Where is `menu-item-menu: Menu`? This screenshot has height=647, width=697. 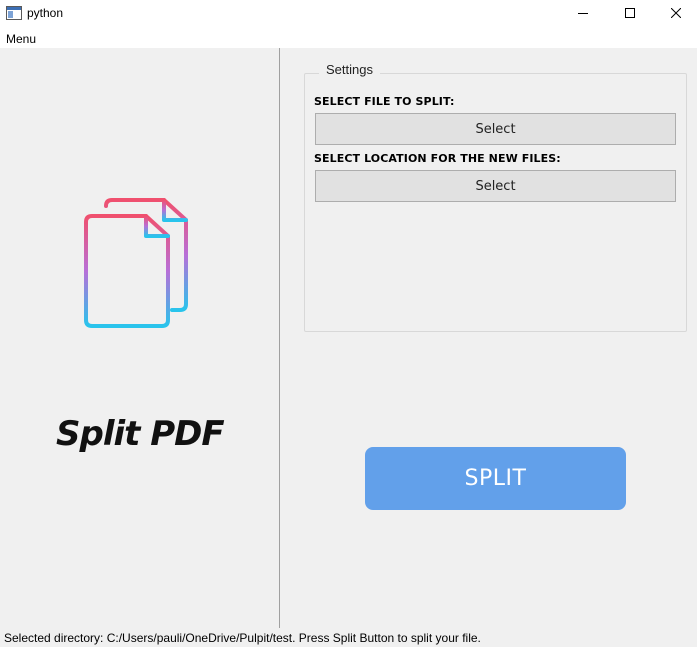
menu-item-menu: Menu is located at coordinates (21, 39).